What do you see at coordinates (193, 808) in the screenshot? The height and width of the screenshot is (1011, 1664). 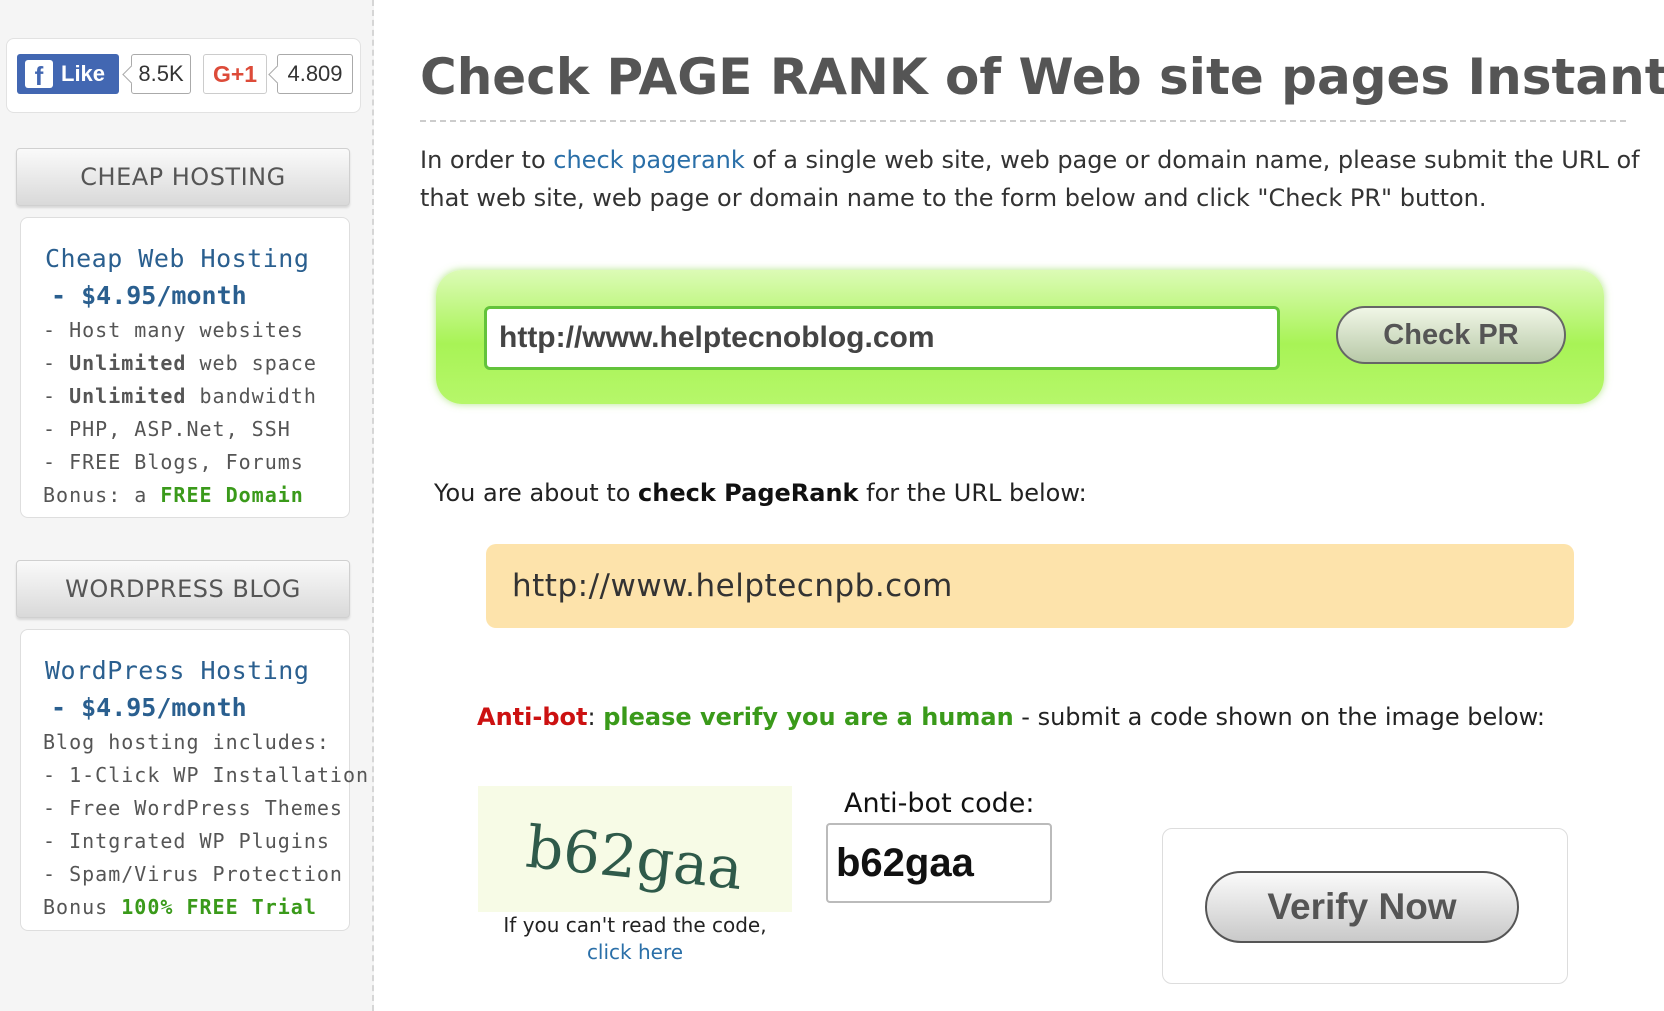 I see `feature-item: - Free WordPress Themes` at bounding box center [193, 808].